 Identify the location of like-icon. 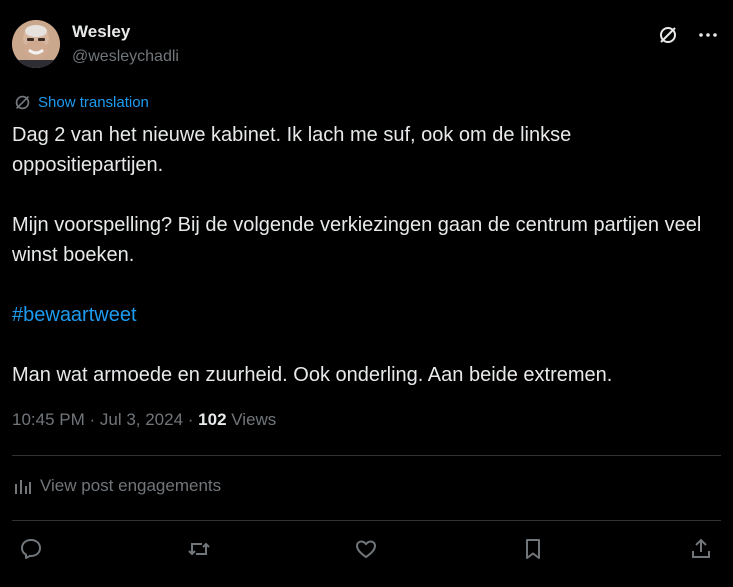
(366, 549).